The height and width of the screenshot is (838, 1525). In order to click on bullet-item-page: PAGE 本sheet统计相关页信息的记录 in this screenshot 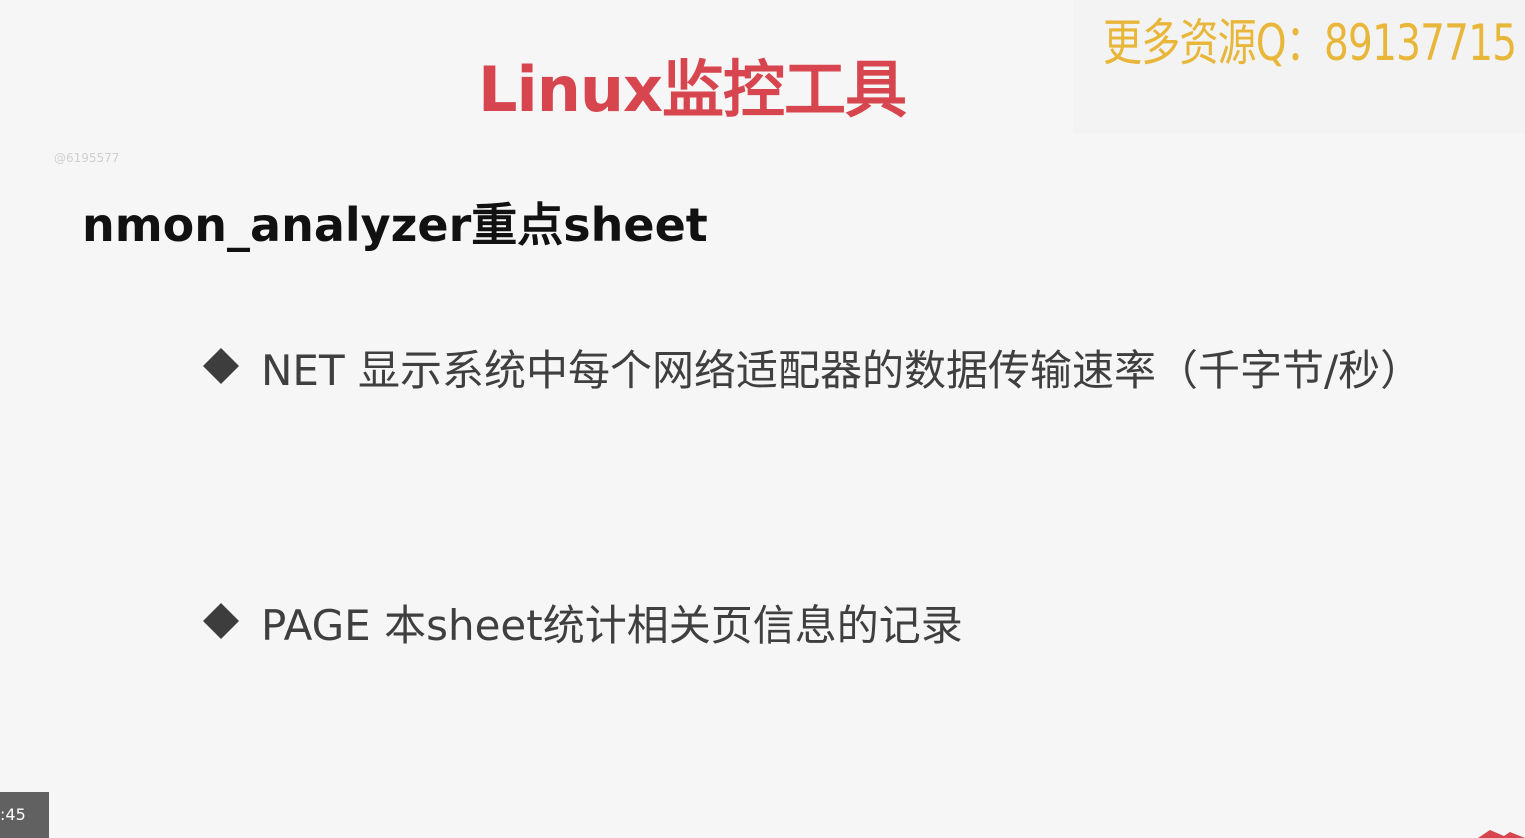, I will do `click(613, 626)`.